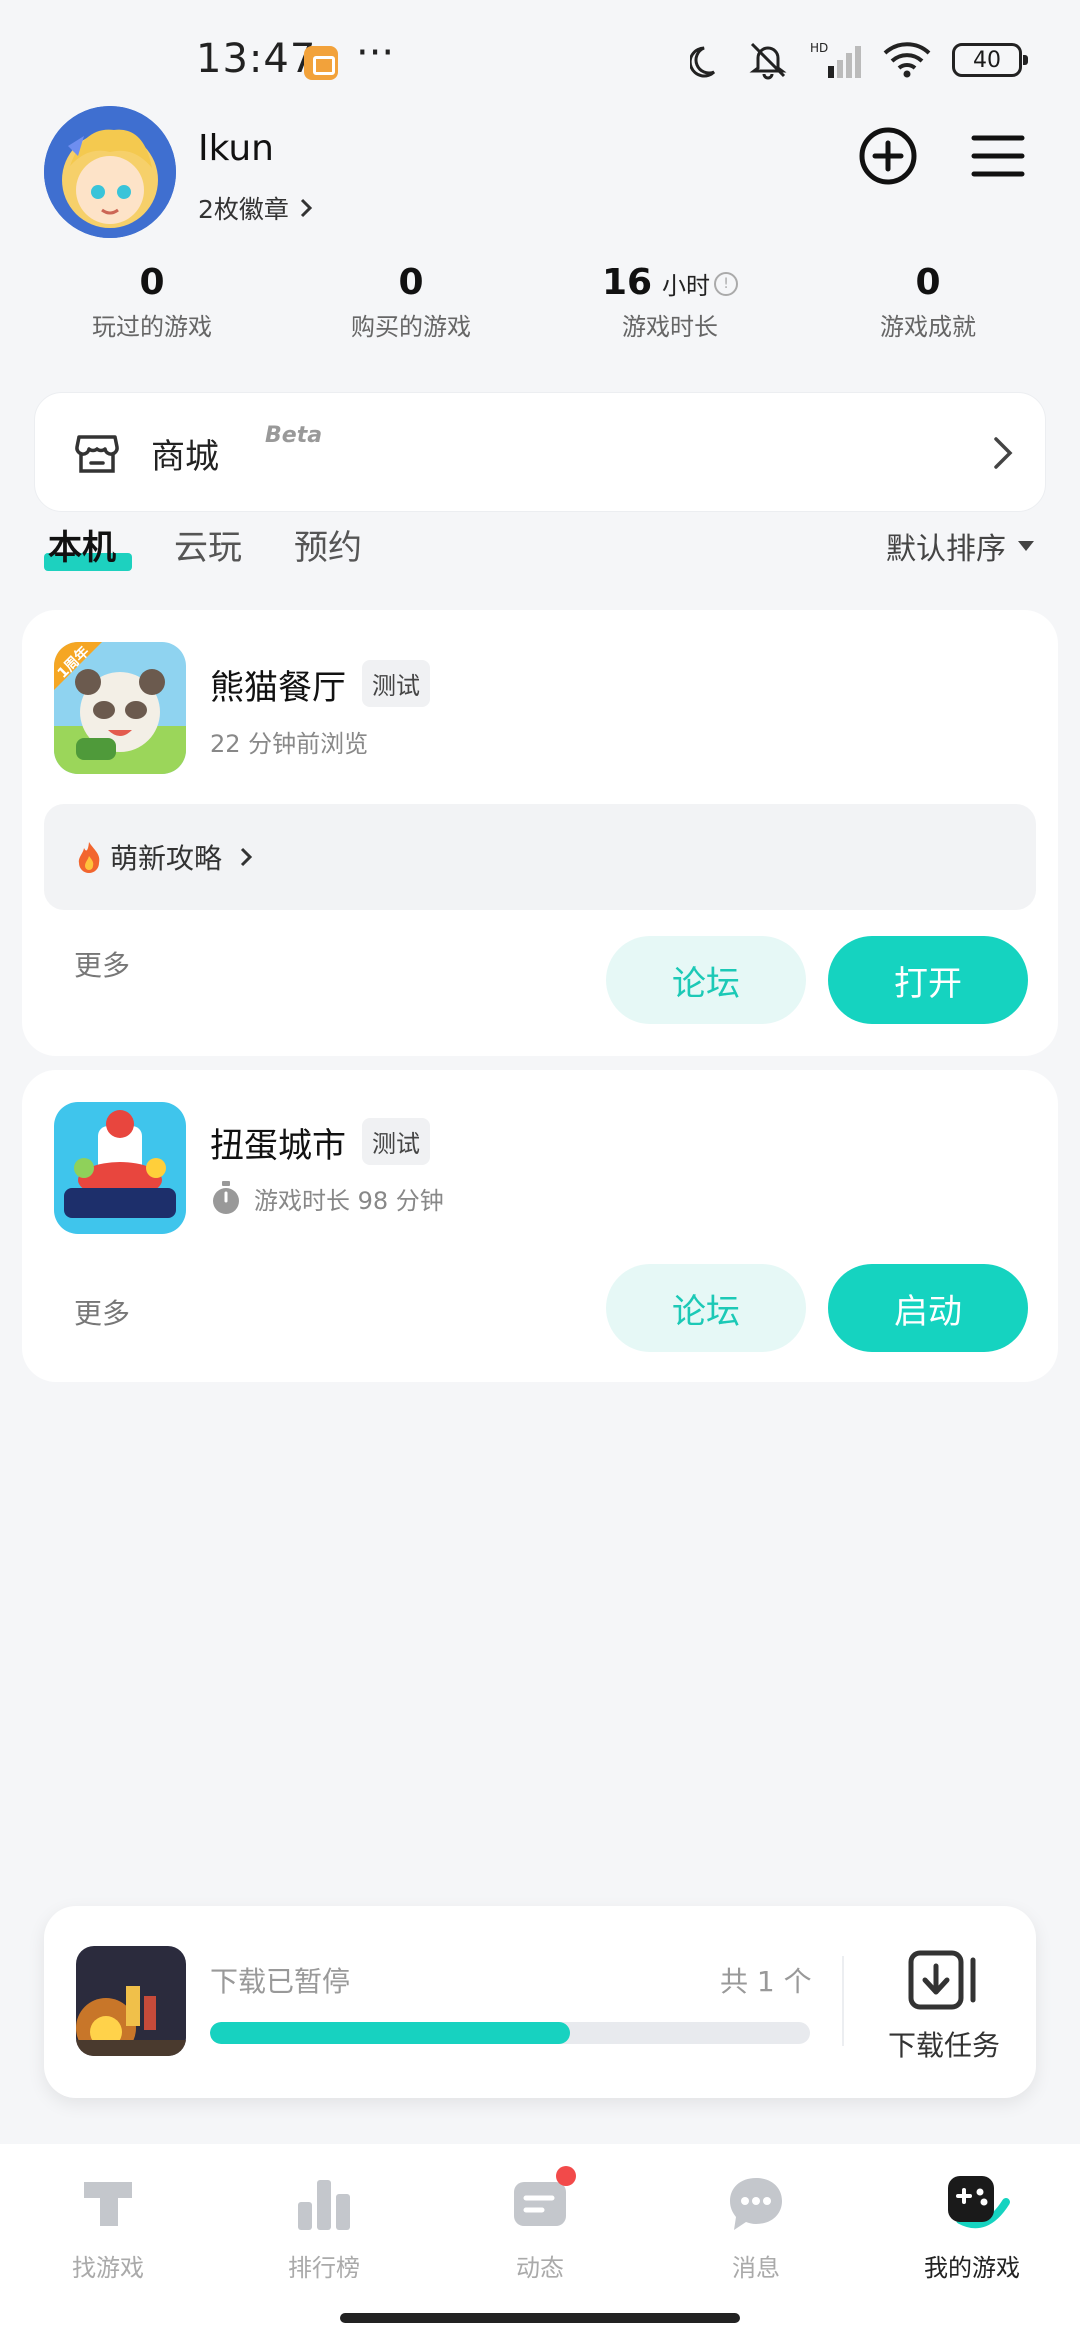 Image resolution: width=1080 pixels, height=2340 pixels. I want to click on last-viewed-text: 22 分钟前浏览, so click(289, 744).